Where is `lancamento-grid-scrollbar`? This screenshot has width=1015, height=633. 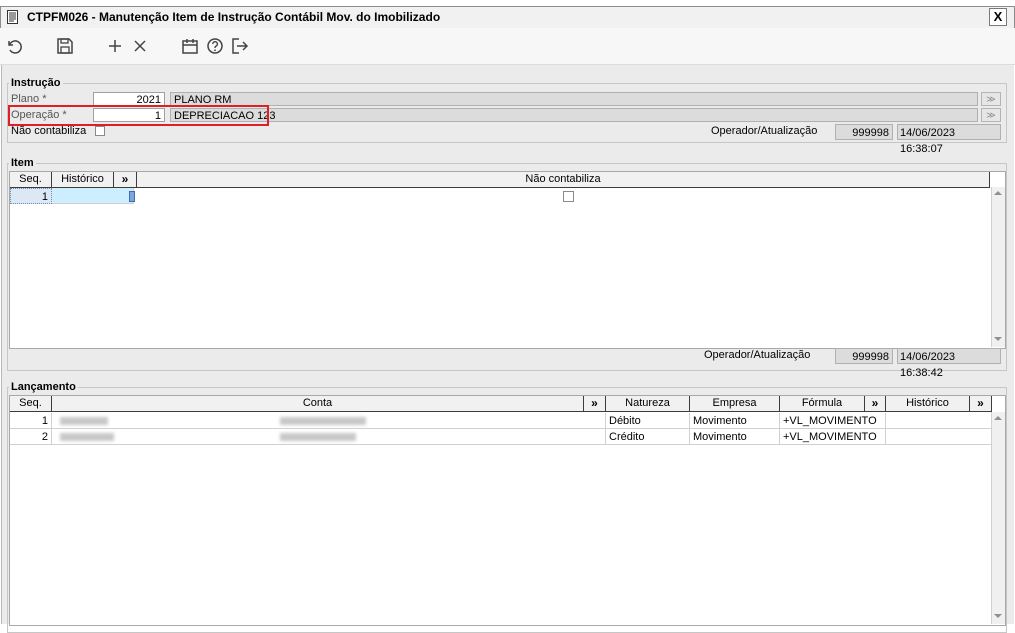
lancamento-grid-scrollbar is located at coordinates (998, 518).